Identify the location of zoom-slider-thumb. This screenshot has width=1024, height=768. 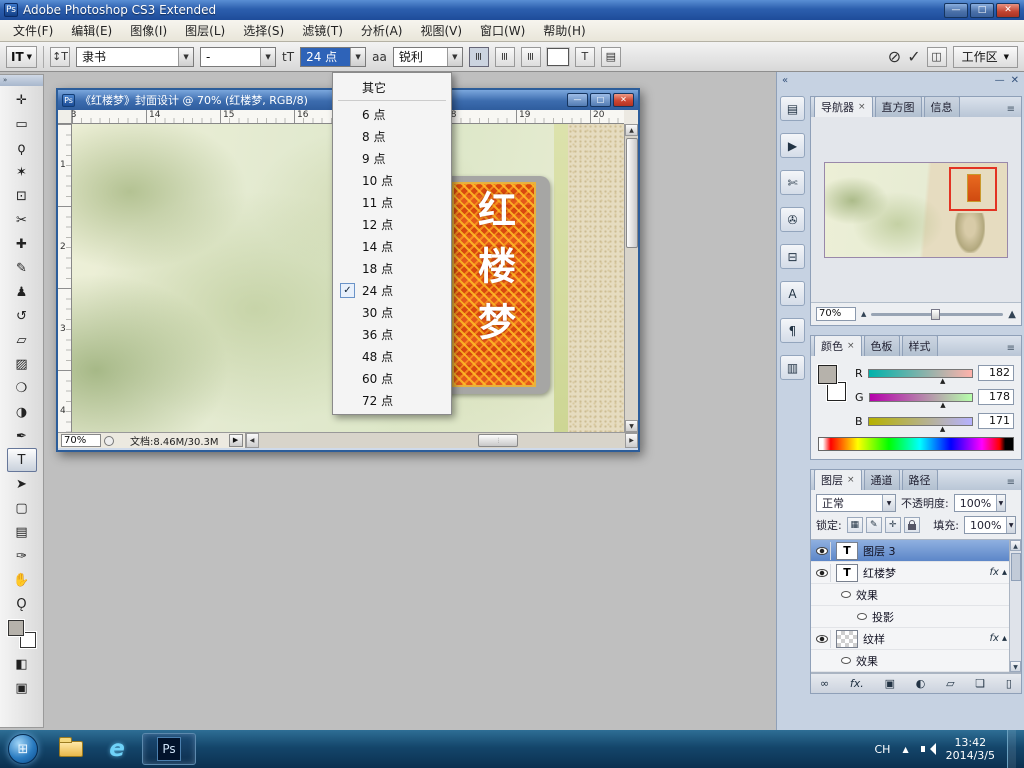
(935, 314).